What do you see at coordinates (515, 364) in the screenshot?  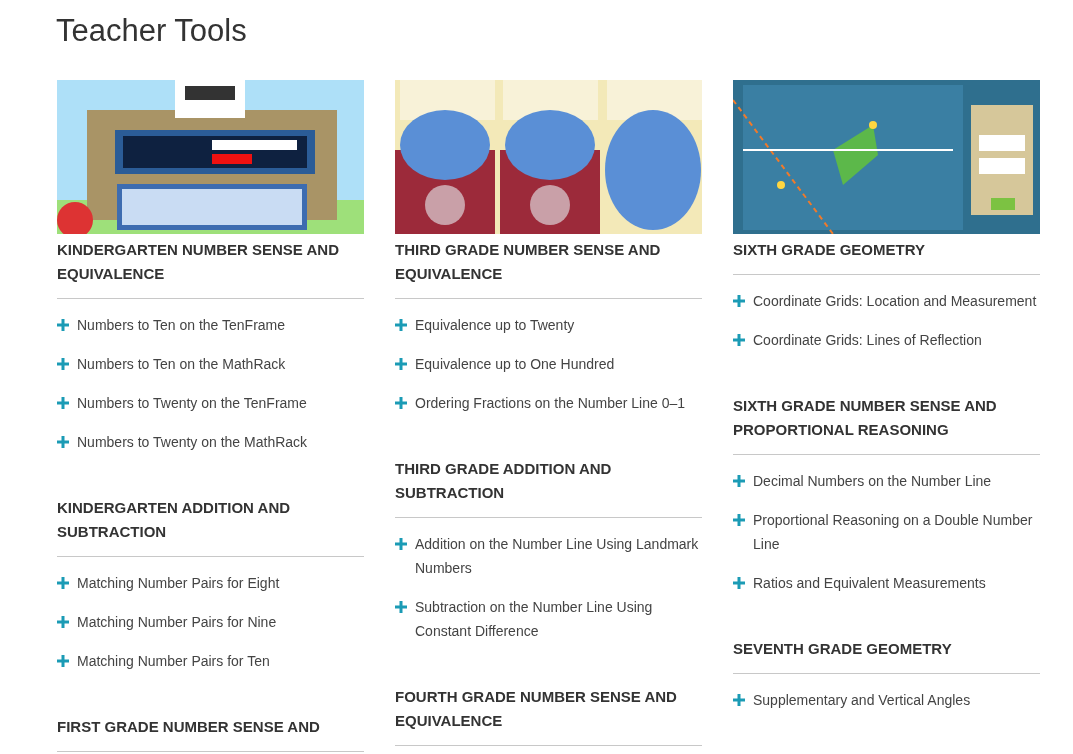 I see `tool-link: Equivalence up to One Hundred` at bounding box center [515, 364].